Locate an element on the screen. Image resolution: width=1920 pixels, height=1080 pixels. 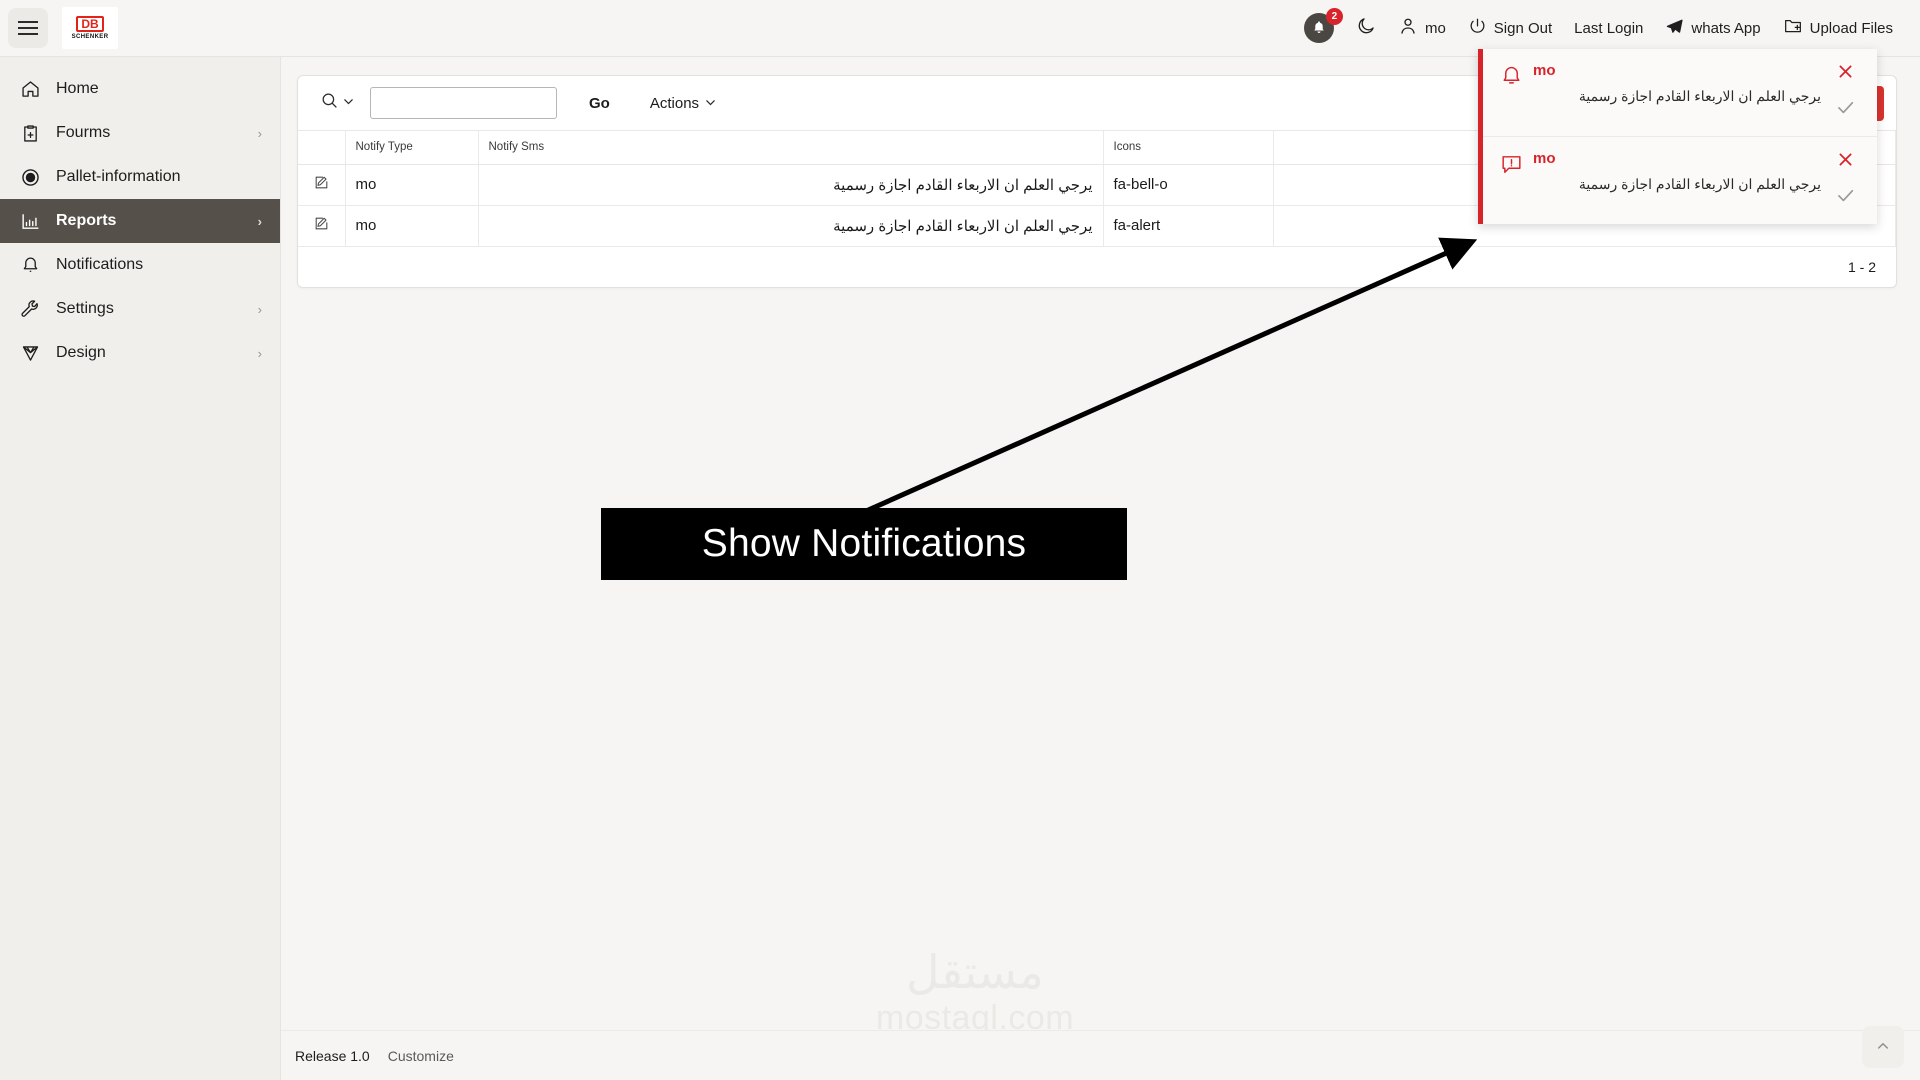
sign-out-label: Sign Out is located at coordinates (1523, 28).